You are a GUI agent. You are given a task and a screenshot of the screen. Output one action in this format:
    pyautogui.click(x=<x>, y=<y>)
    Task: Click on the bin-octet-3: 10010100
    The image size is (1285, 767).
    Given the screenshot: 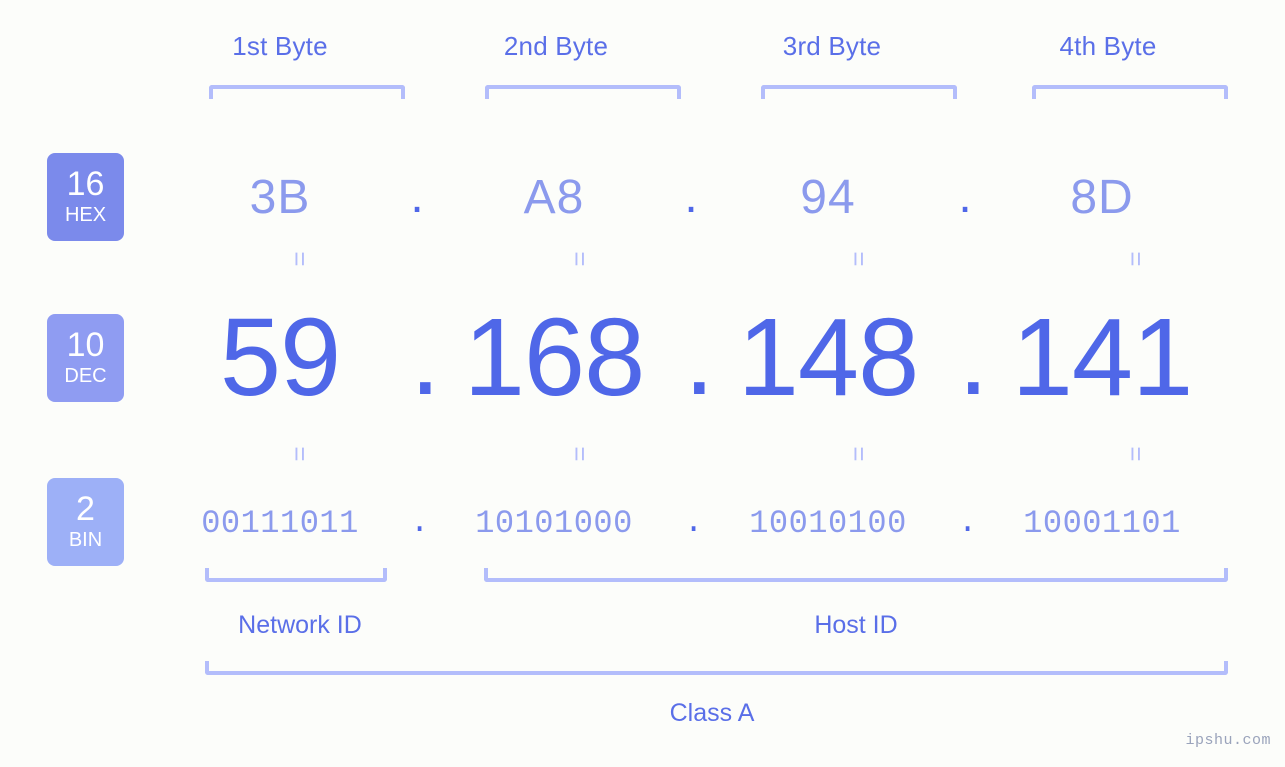 What is the action you would take?
    pyautogui.click(x=828, y=523)
    